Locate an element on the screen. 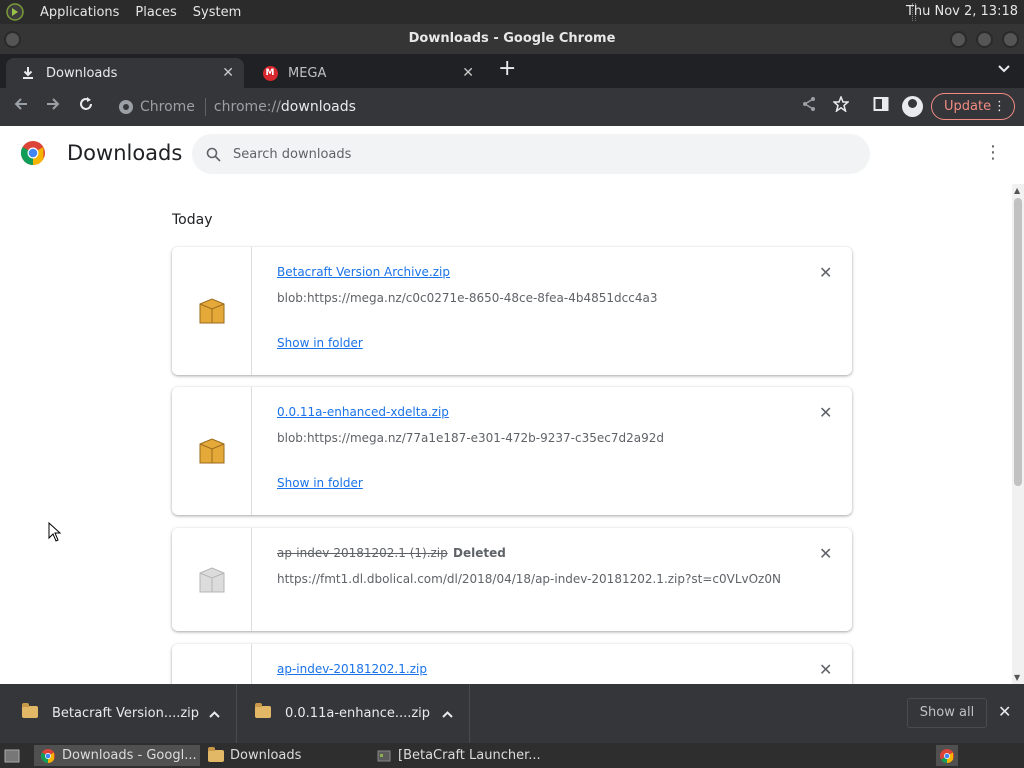 The width and height of the screenshot is (1024, 768). menu-system: System is located at coordinates (217, 12).